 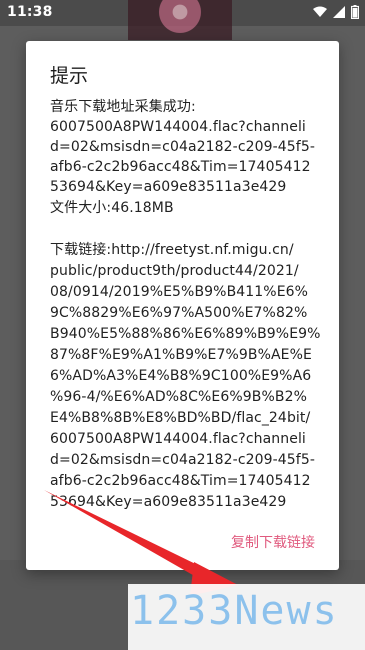 What do you see at coordinates (180, 418) in the screenshot?
I see `dialog-line: E4%B8%8B%E8%BD%BD/flac_24bit/` at bounding box center [180, 418].